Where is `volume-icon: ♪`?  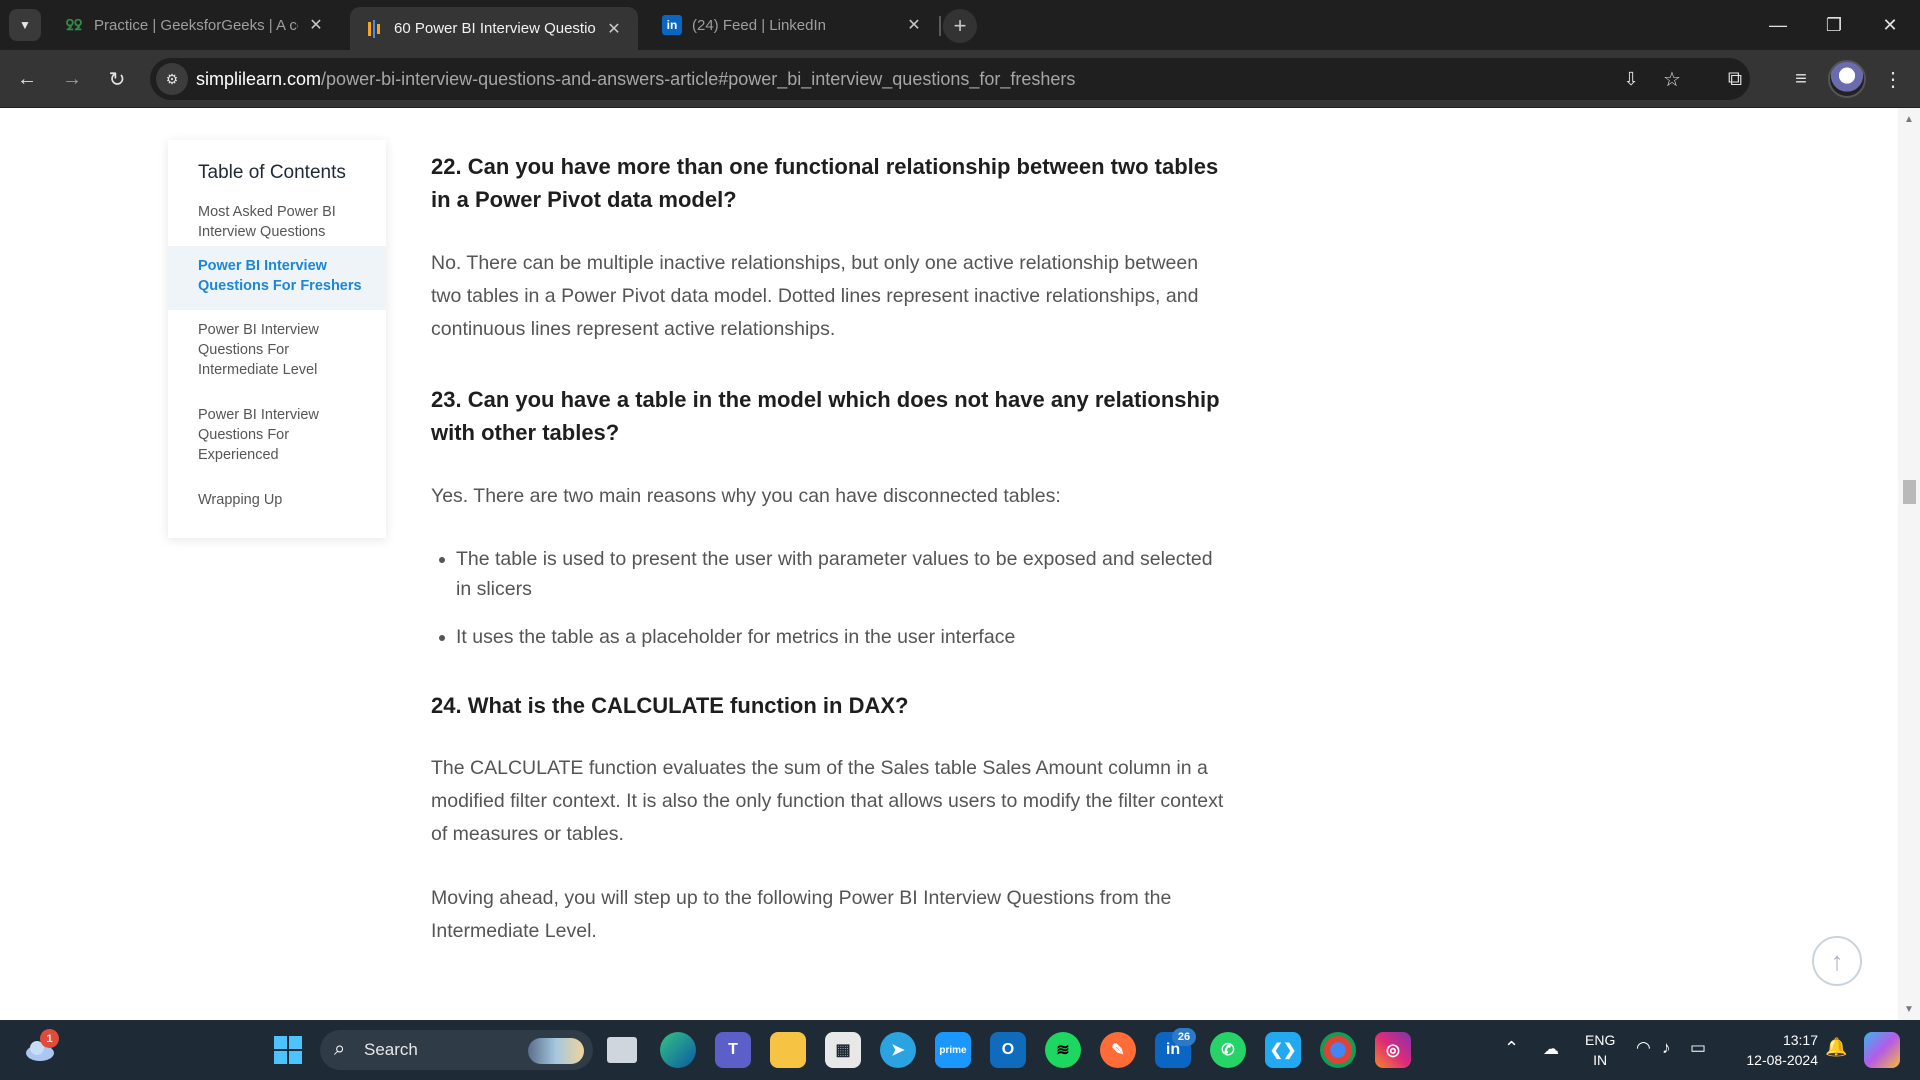
volume-icon: ♪ is located at coordinates (1666, 1048).